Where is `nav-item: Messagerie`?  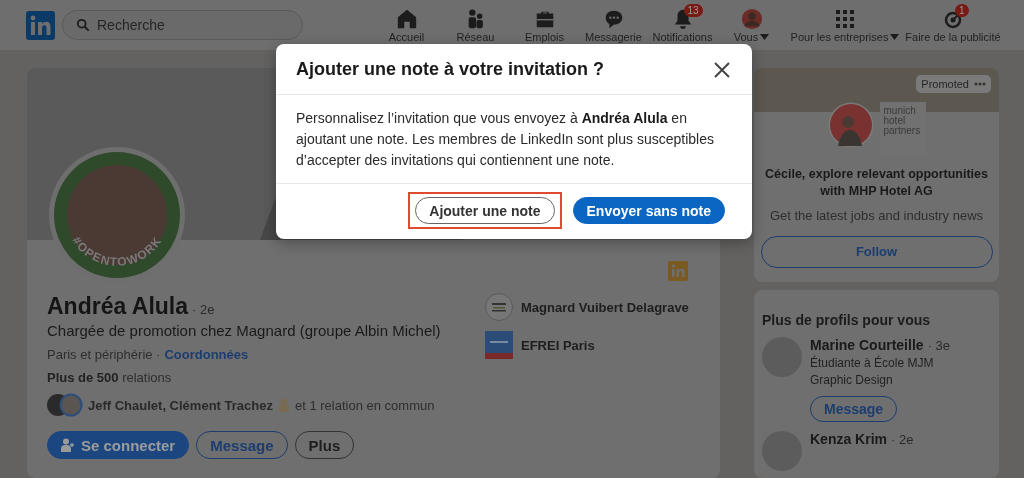
nav-item: Messagerie is located at coordinates (613, 25).